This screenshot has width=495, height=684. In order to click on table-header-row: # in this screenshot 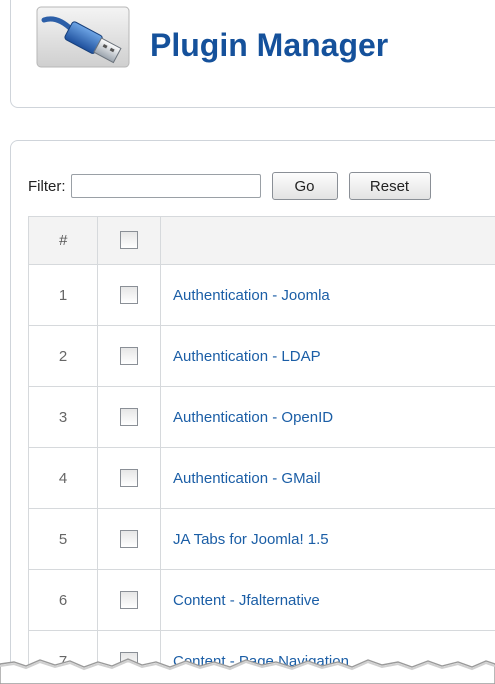, I will do `click(261, 240)`.